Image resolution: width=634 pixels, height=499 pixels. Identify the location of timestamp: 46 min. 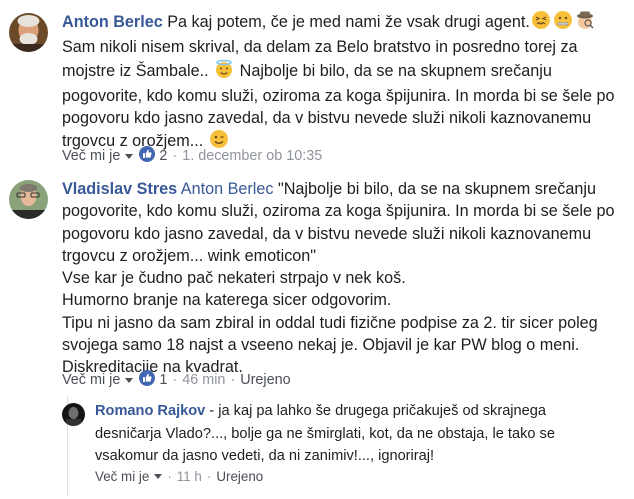
(203, 380).